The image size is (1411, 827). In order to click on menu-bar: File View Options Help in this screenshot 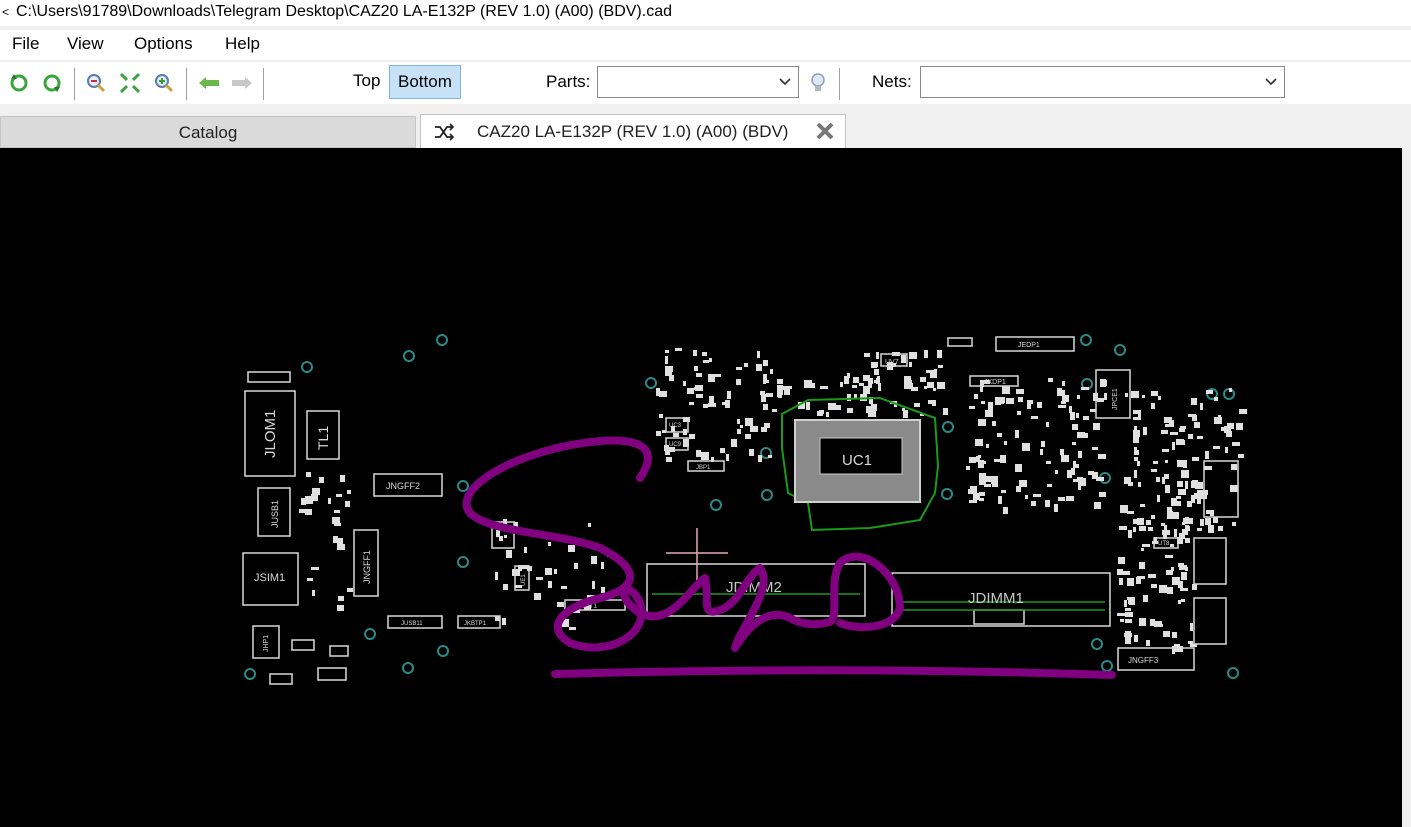, I will do `click(705, 45)`.